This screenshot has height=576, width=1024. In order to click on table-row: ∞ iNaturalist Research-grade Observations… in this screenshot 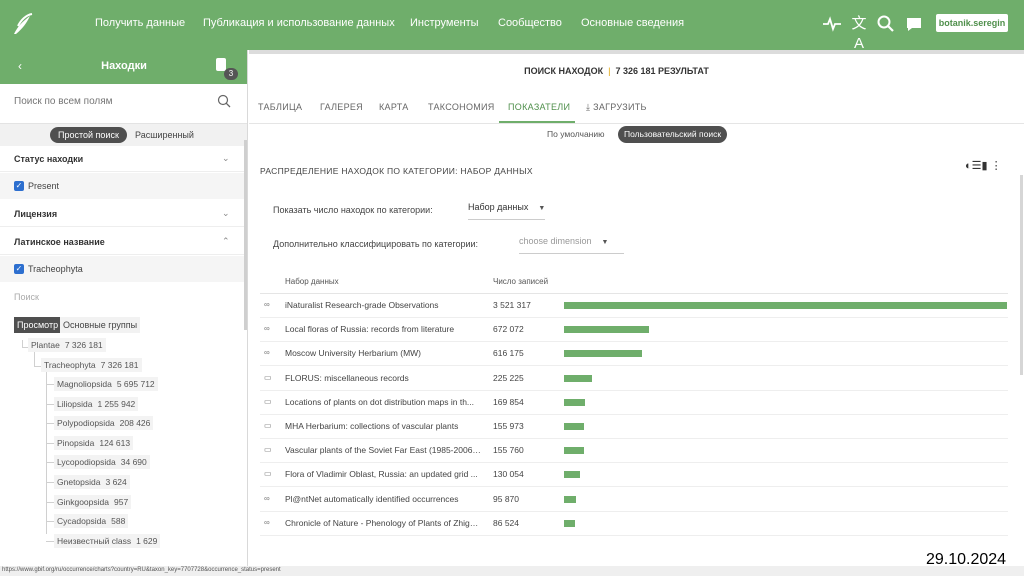, I will do `click(634, 306)`.